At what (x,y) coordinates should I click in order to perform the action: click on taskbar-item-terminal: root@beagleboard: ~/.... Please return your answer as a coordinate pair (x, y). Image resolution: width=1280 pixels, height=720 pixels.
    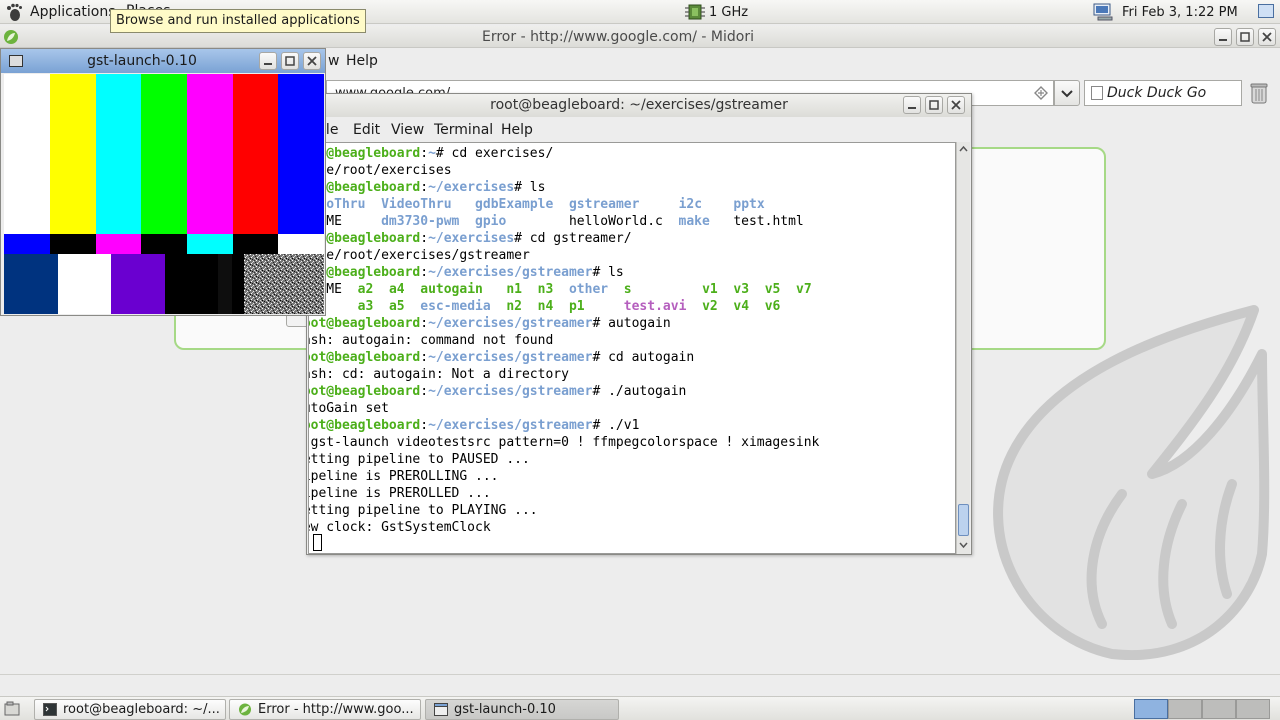
    Looking at the image, I should click on (130, 709).